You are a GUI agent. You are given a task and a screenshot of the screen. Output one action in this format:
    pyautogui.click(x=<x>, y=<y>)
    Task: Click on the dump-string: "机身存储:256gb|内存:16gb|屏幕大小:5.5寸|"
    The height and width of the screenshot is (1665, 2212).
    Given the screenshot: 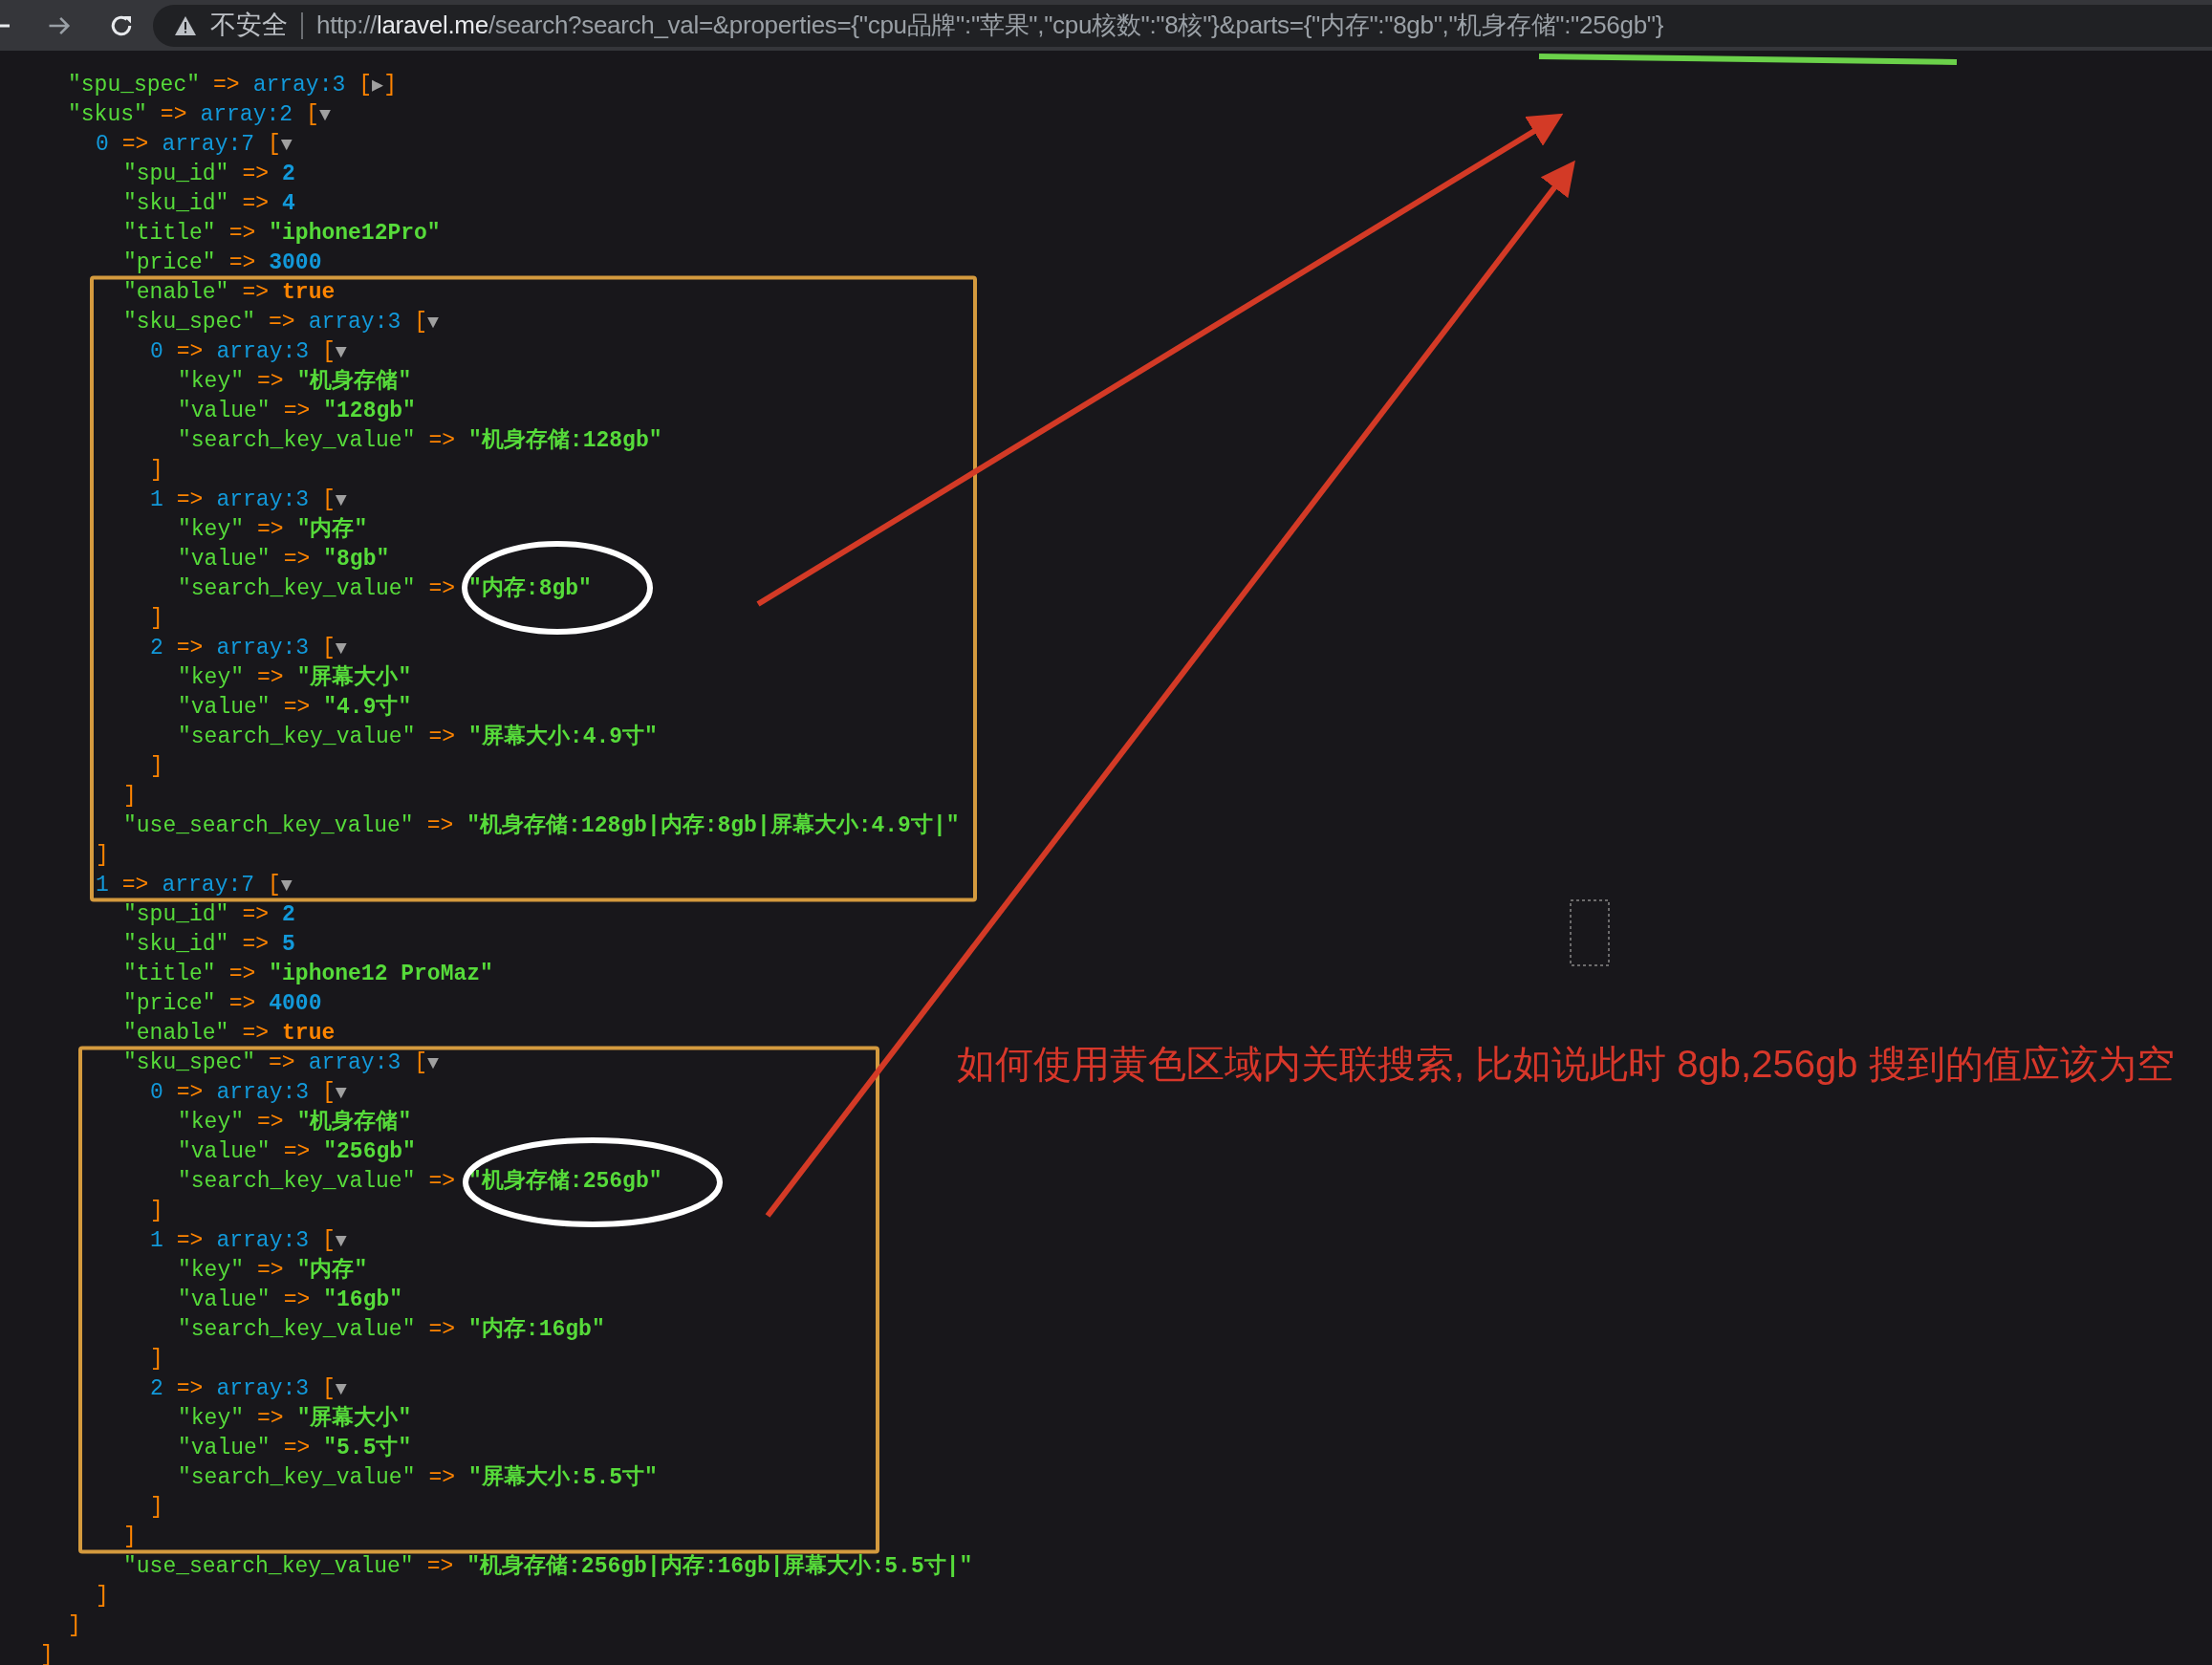 What is the action you would take?
    pyautogui.click(x=719, y=1567)
    